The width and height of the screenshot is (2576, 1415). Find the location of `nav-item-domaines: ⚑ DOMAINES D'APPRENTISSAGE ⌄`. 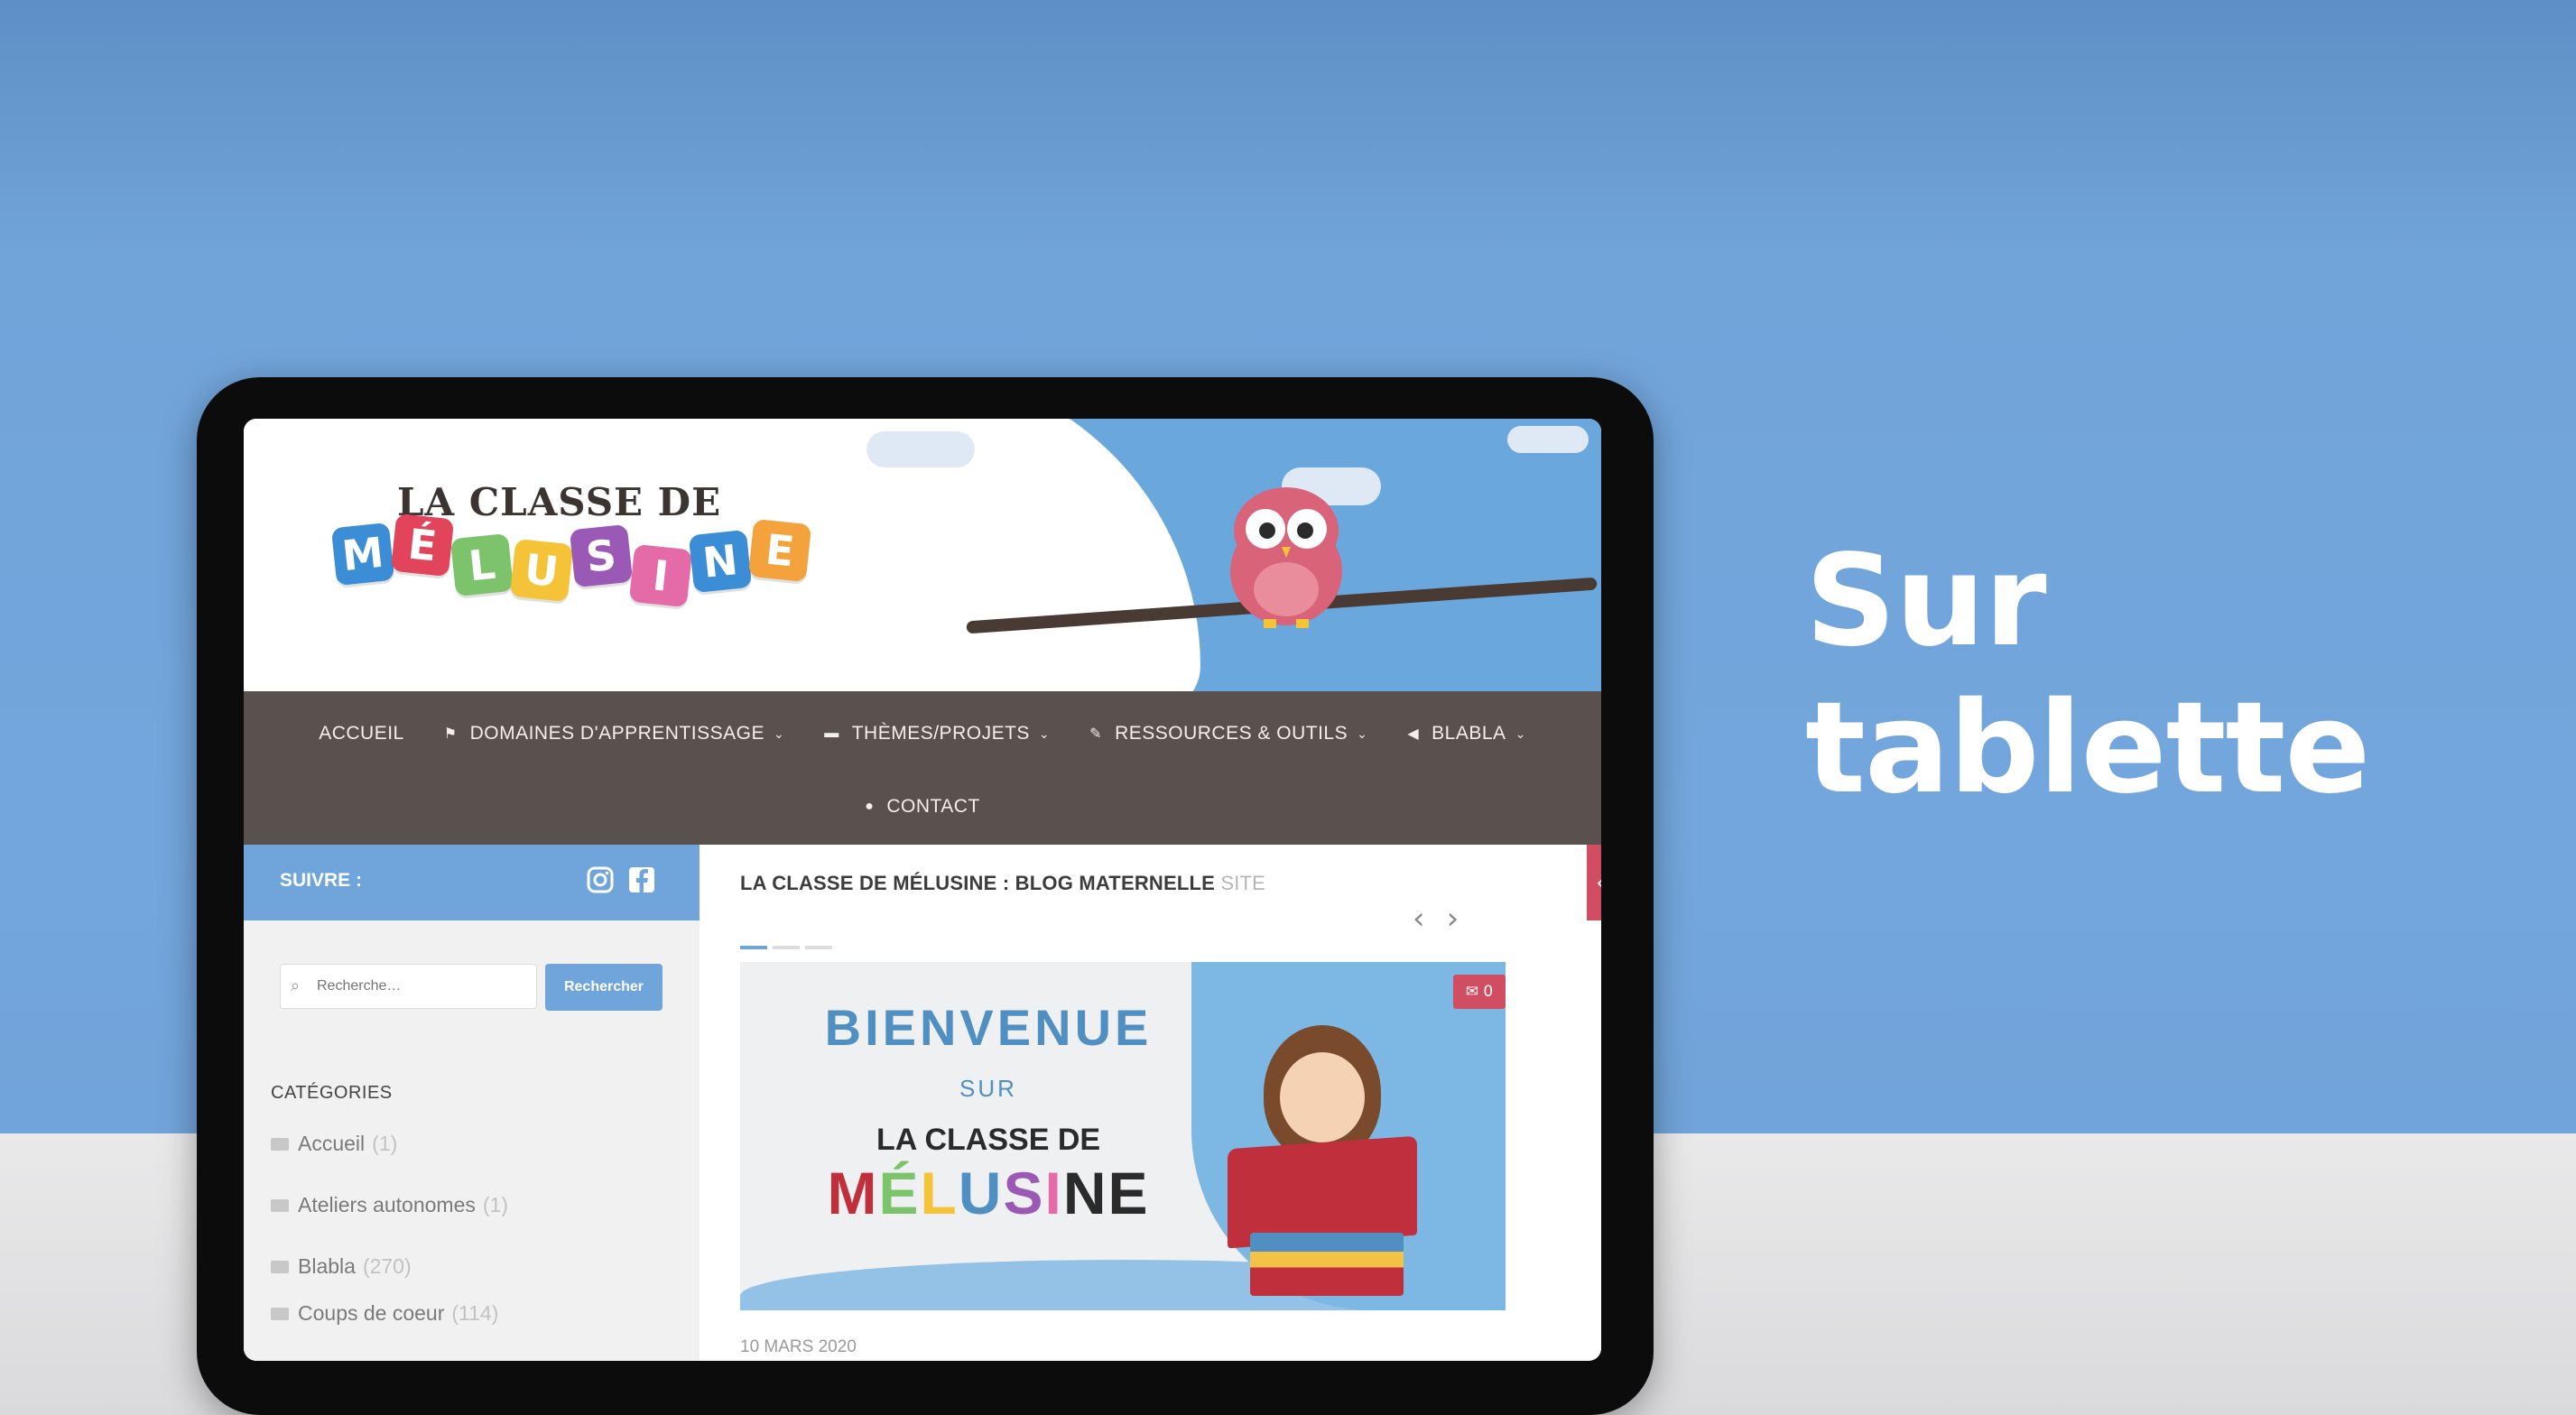

nav-item-domaines: ⚑ DOMAINES D'APPRENTISSAGE ⌄ is located at coordinates (614, 733).